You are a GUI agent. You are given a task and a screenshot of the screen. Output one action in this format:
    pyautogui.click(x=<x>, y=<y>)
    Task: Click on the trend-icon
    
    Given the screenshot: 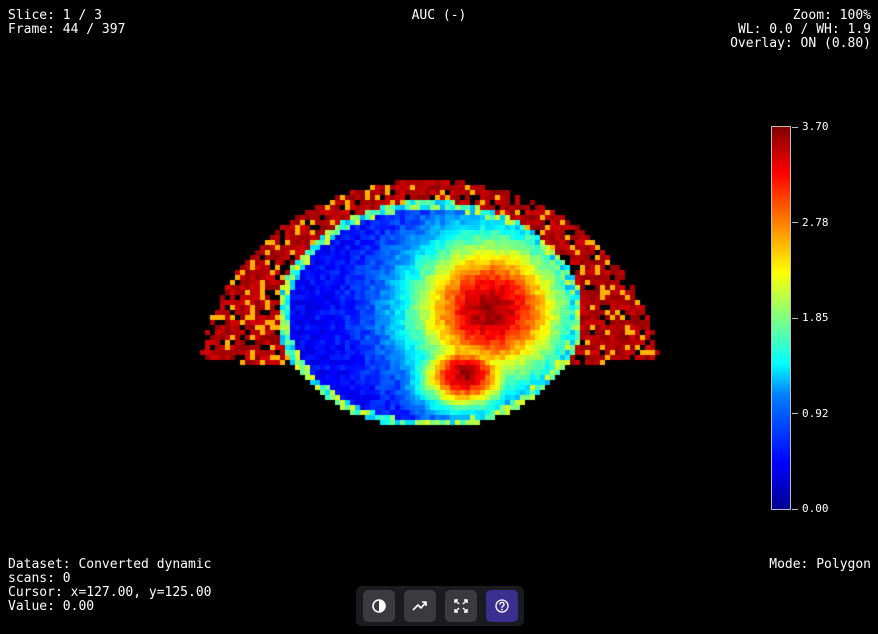 What is the action you would take?
    pyautogui.click(x=419, y=606)
    